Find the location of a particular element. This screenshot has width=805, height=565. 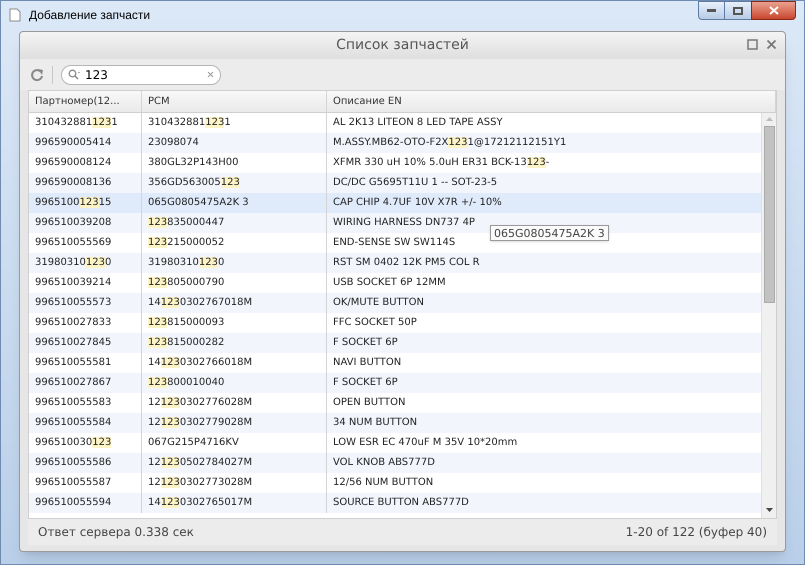

table-cell: 996510055594 is located at coordinates (73, 503).